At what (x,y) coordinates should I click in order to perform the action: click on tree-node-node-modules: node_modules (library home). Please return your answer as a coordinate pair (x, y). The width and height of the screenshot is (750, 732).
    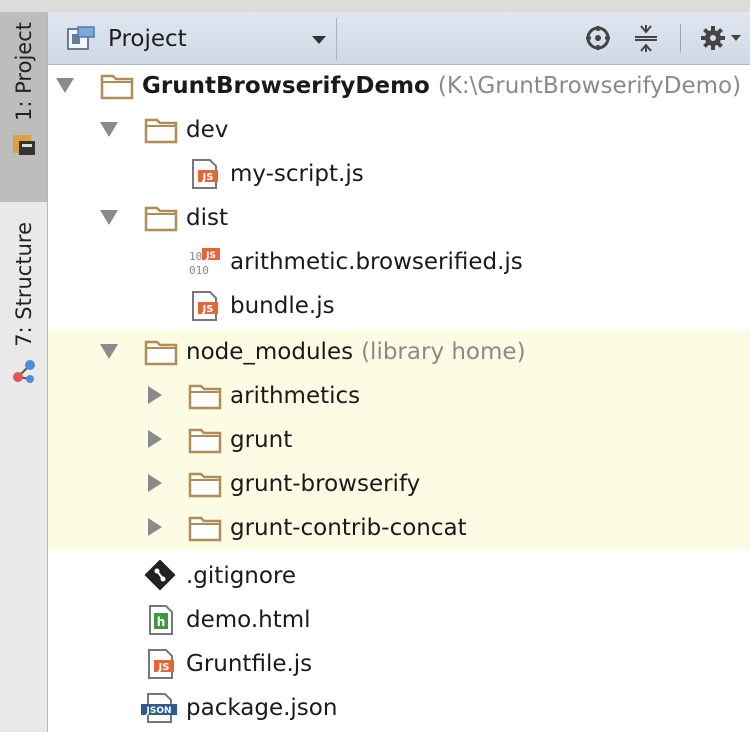
    Looking at the image, I should click on (399, 352).